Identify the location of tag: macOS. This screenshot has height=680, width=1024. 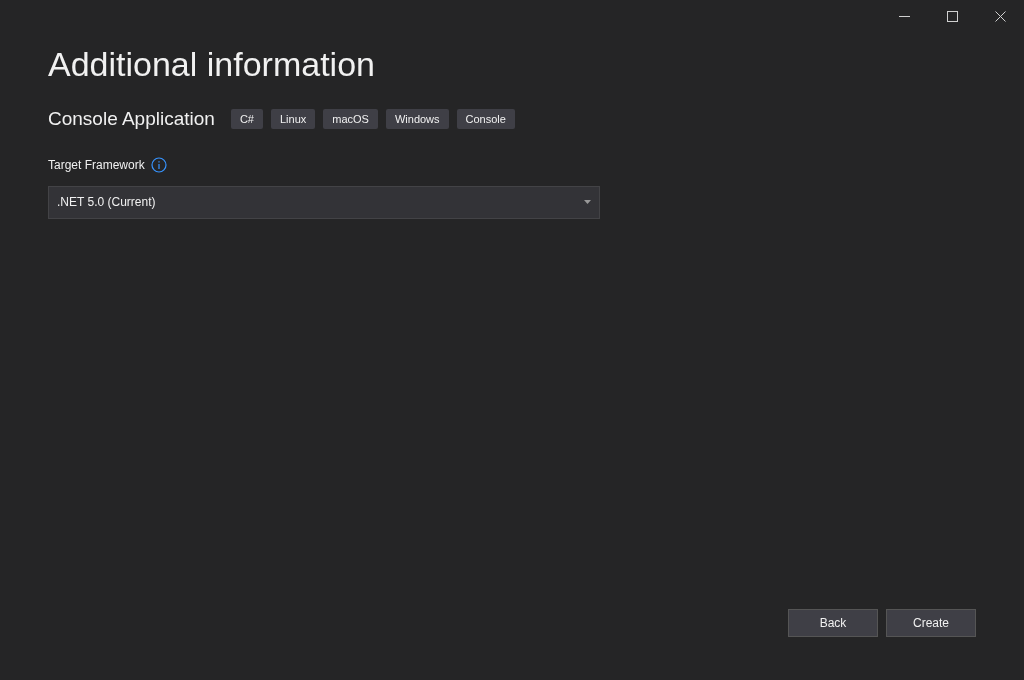
(350, 119).